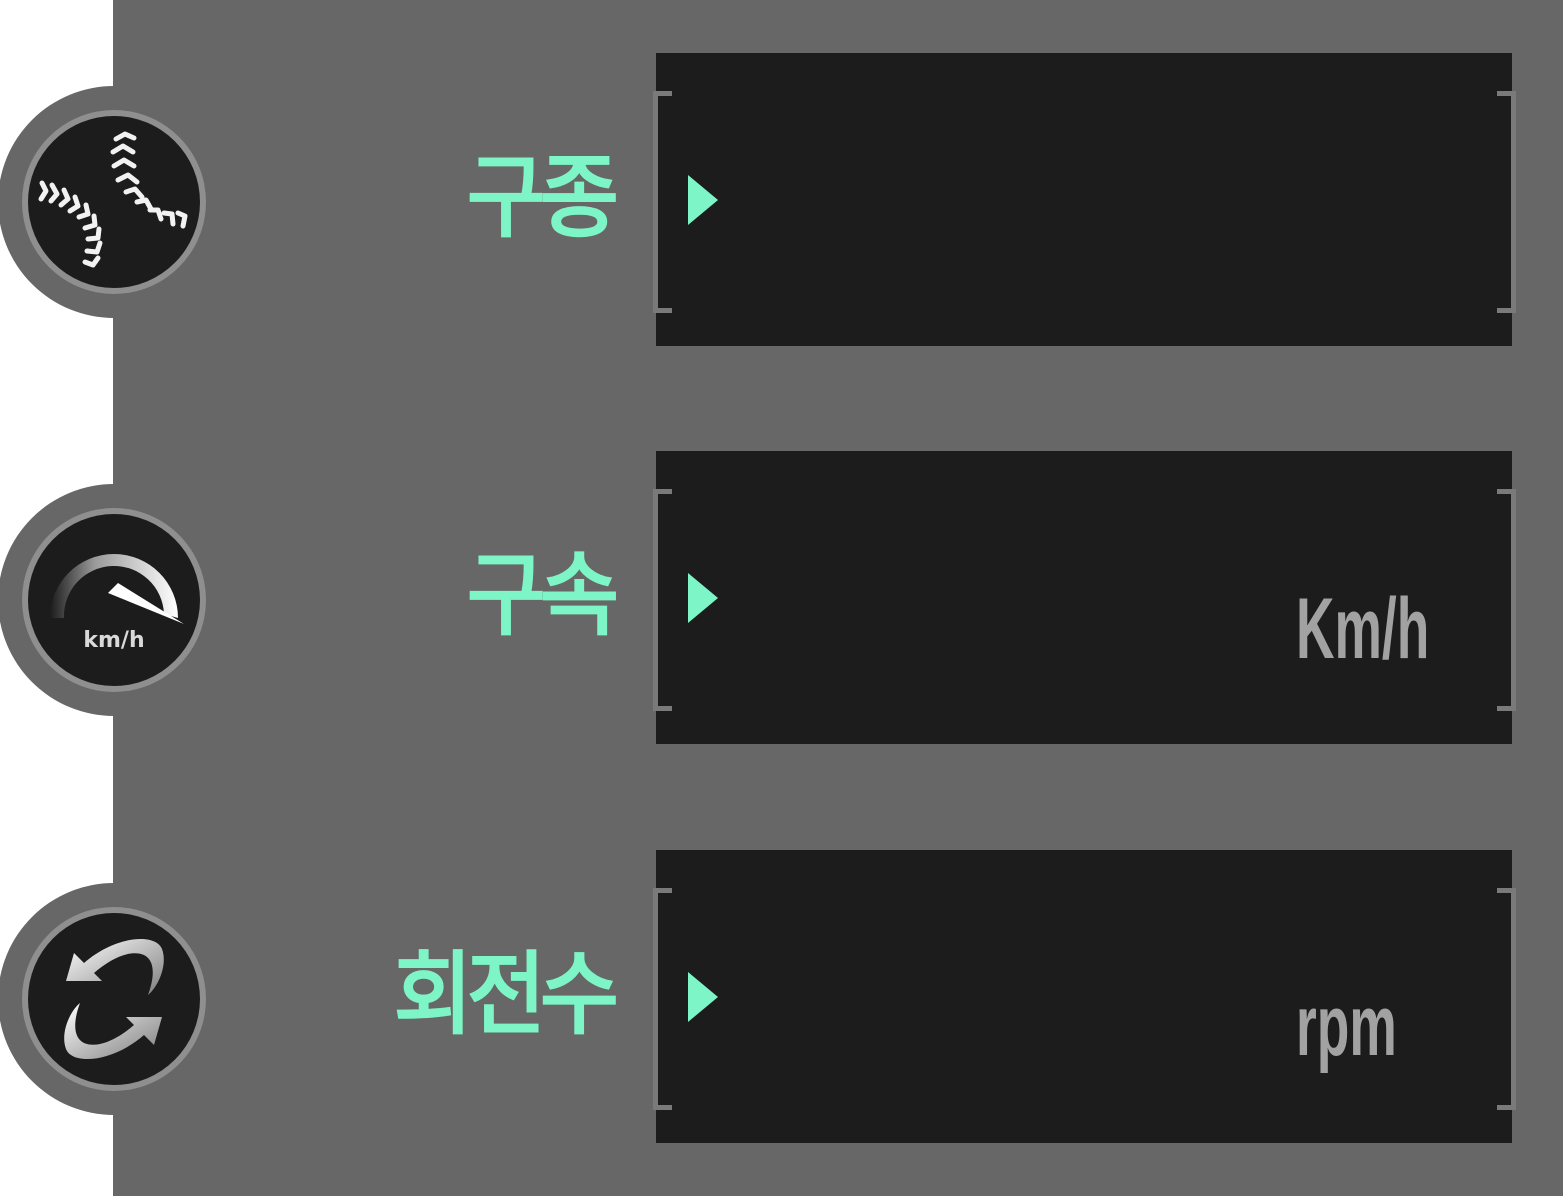 This screenshot has height=1196, width=1563. What do you see at coordinates (1363, 629) in the screenshot?
I see `speed-unit: Km/h` at bounding box center [1363, 629].